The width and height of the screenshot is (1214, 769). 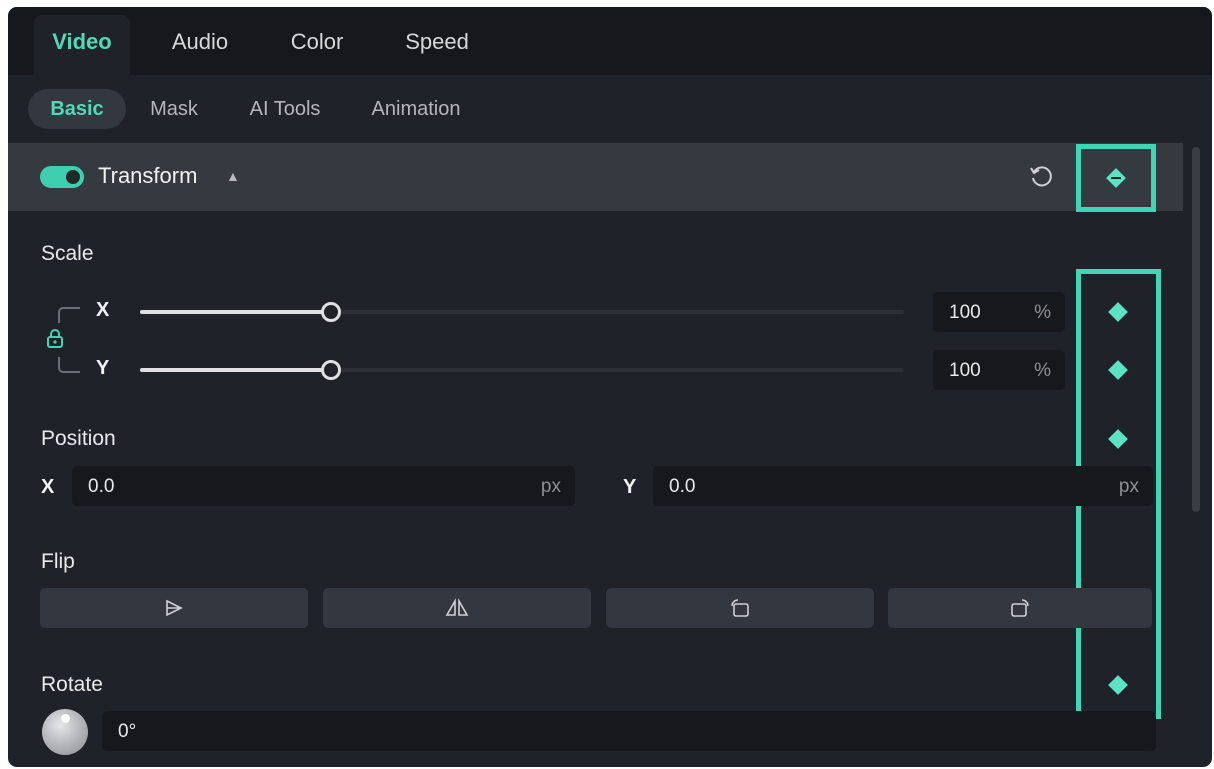 What do you see at coordinates (65, 732) in the screenshot?
I see `rotate-dial` at bounding box center [65, 732].